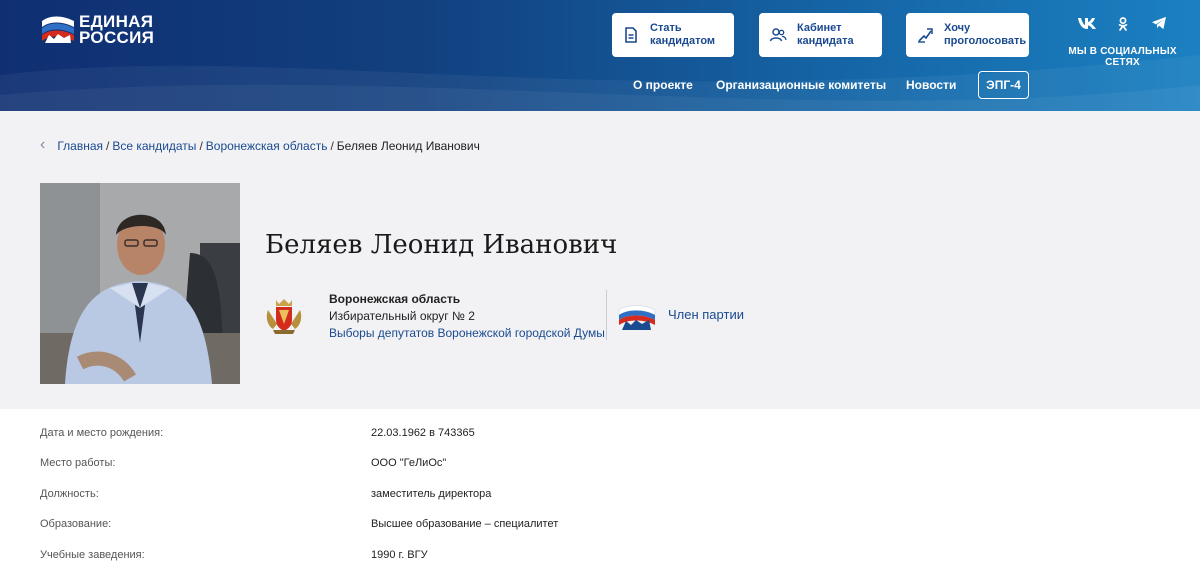 The image size is (1200, 571). What do you see at coordinates (441, 245) in the screenshot?
I see `candidate-name: Беляев Леонид Иванович` at bounding box center [441, 245].